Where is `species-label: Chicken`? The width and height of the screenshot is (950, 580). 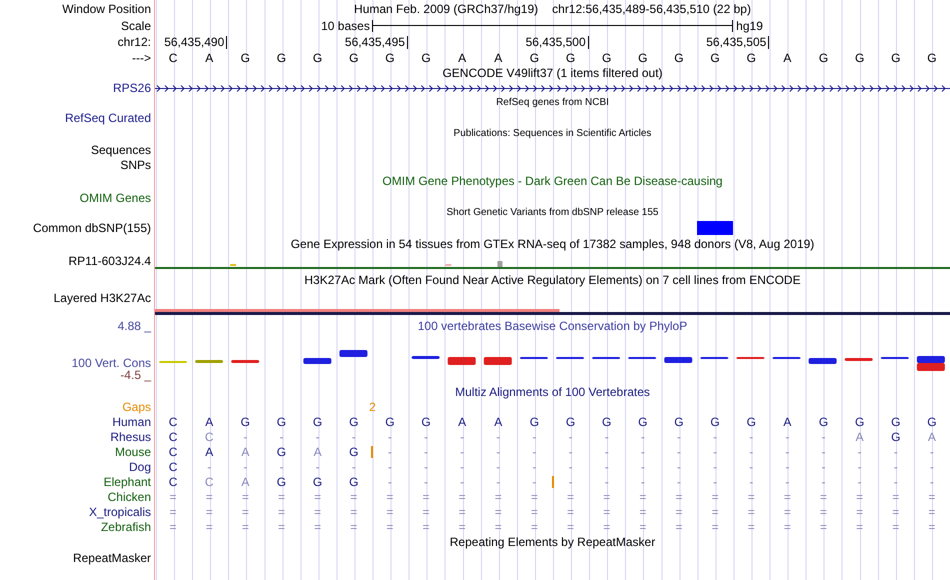
species-label: Chicken is located at coordinates (129, 496).